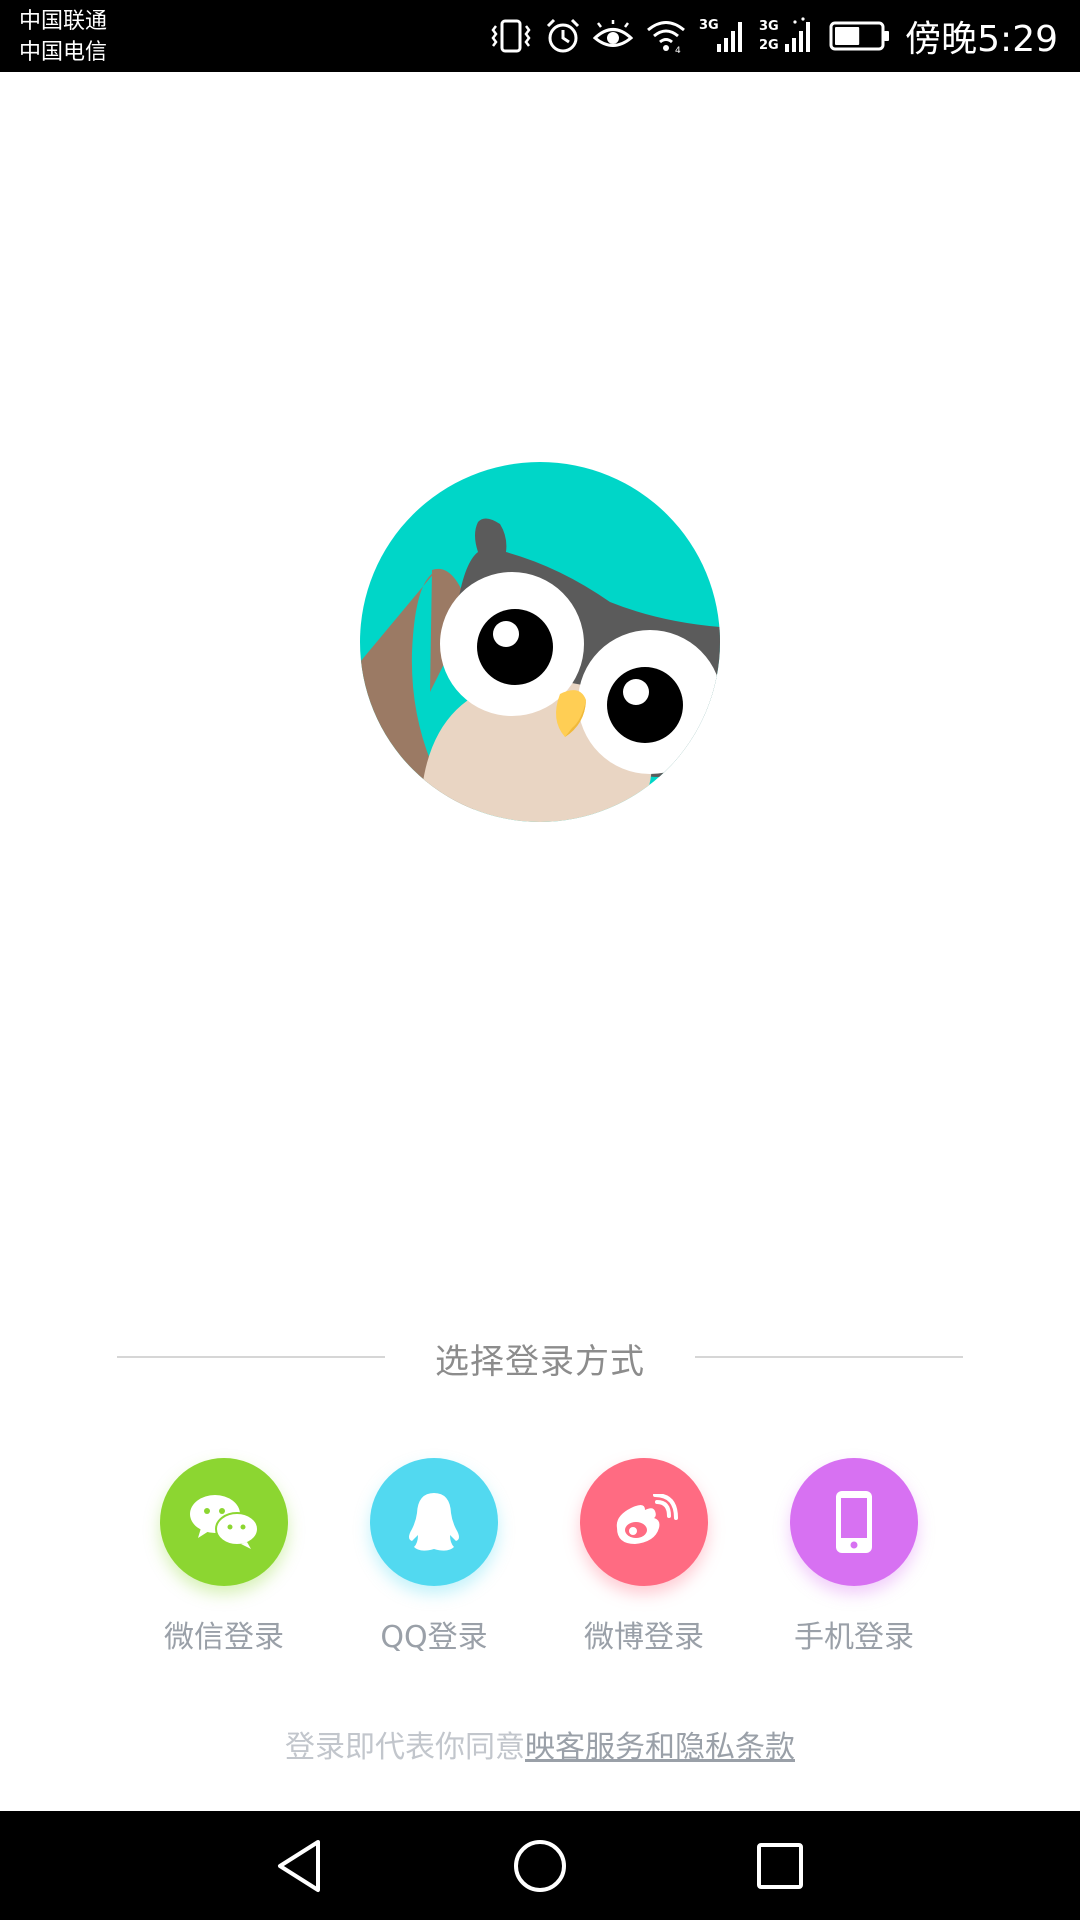 The height and width of the screenshot is (1920, 1080). Describe the element at coordinates (434, 1637) in the screenshot. I see `qq-login-label: QQ登录` at that location.